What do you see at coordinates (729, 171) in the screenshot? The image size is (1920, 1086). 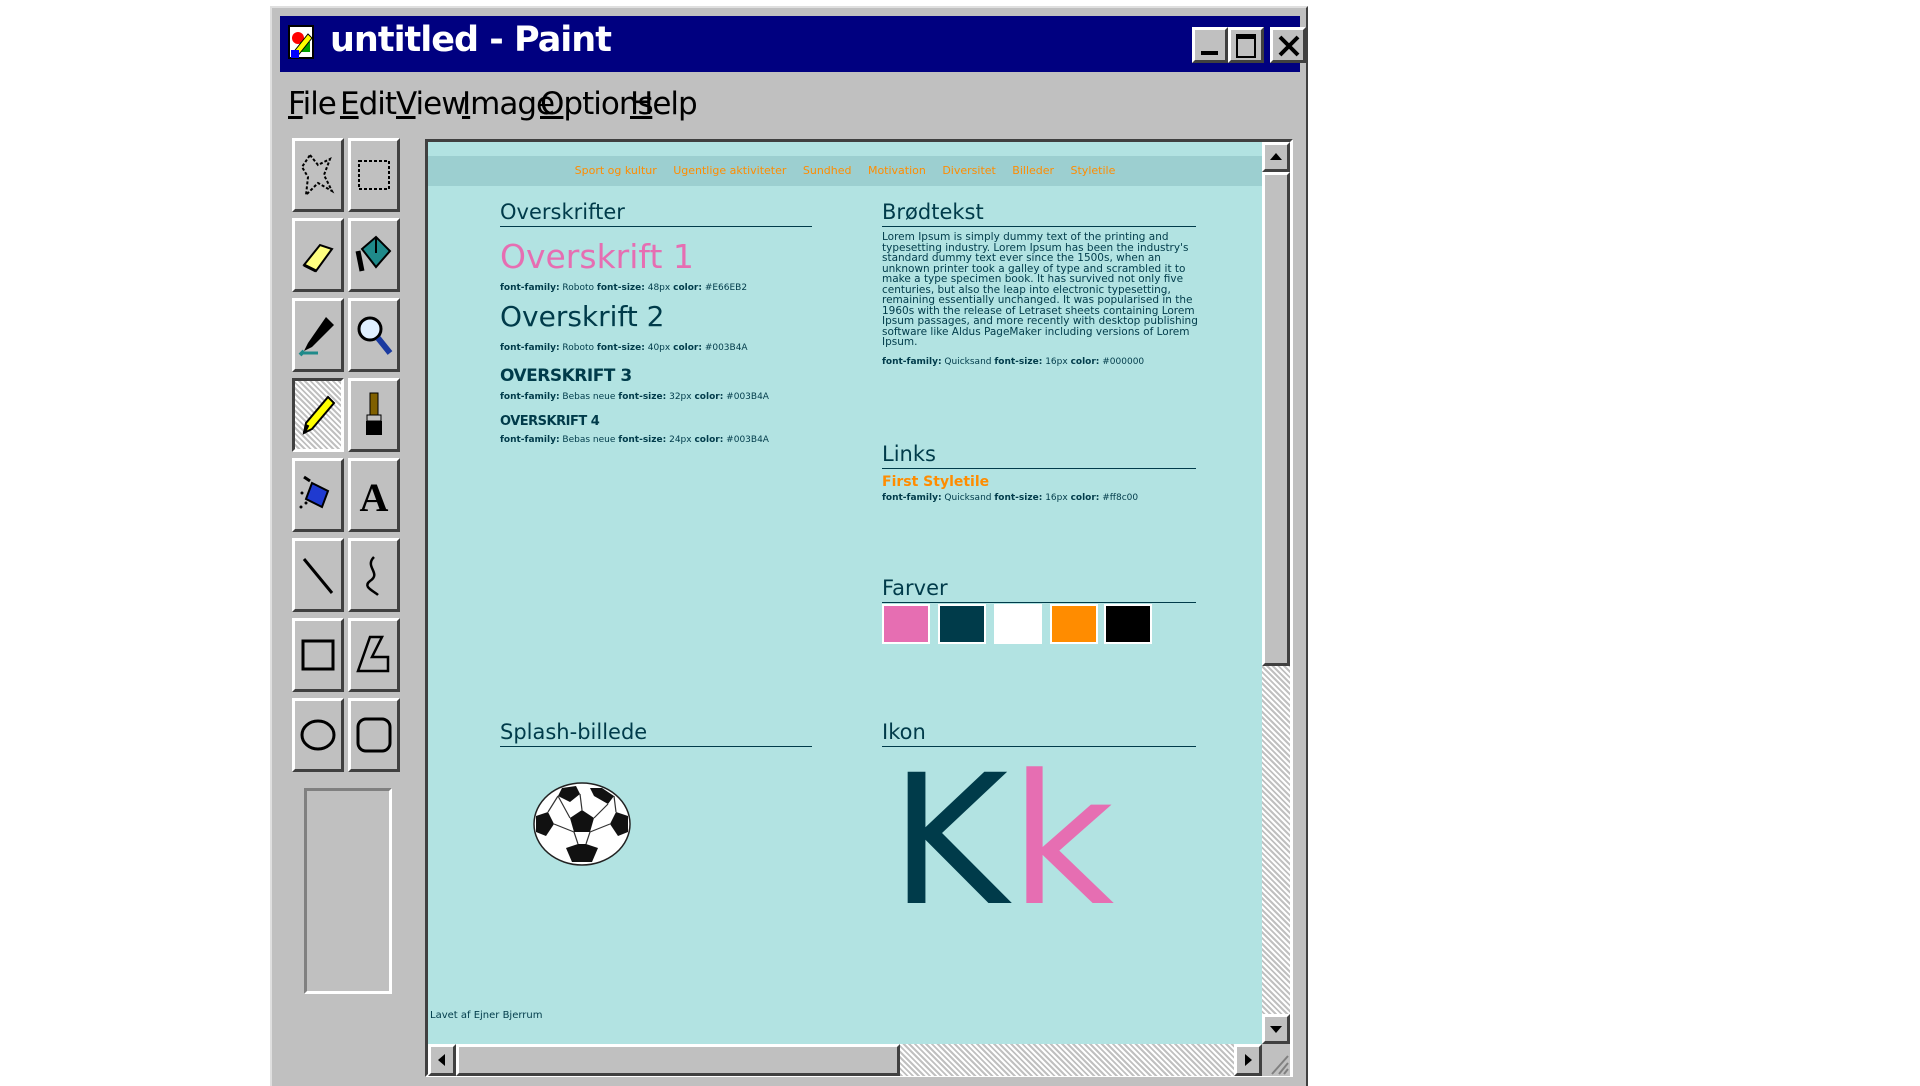 I see `nav-link-aktiviteter: Ugentlige aktiviteter` at bounding box center [729, 171].